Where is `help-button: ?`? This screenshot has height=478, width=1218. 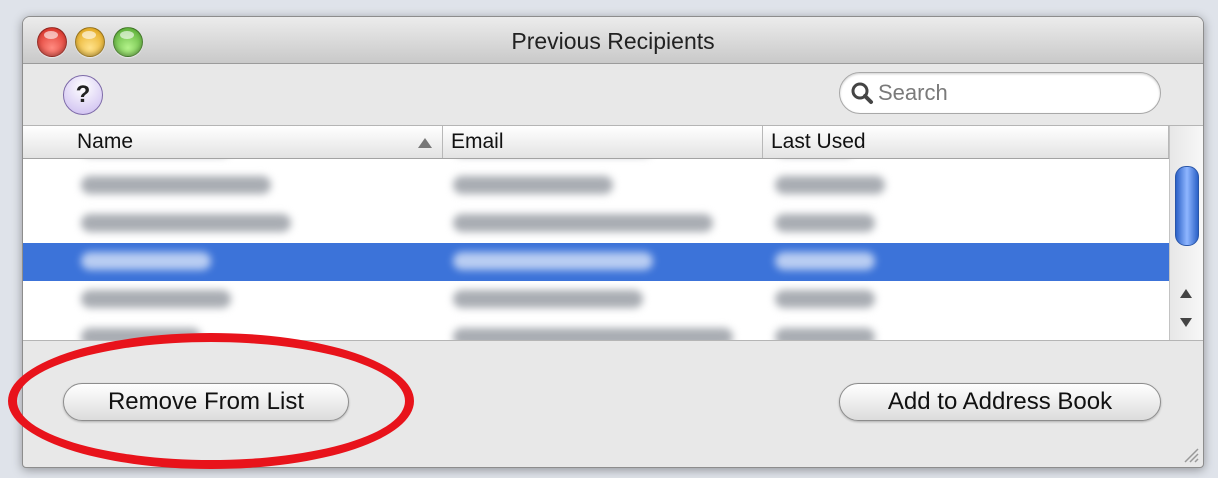 help-button: ? is located at coordinates (83, 95).